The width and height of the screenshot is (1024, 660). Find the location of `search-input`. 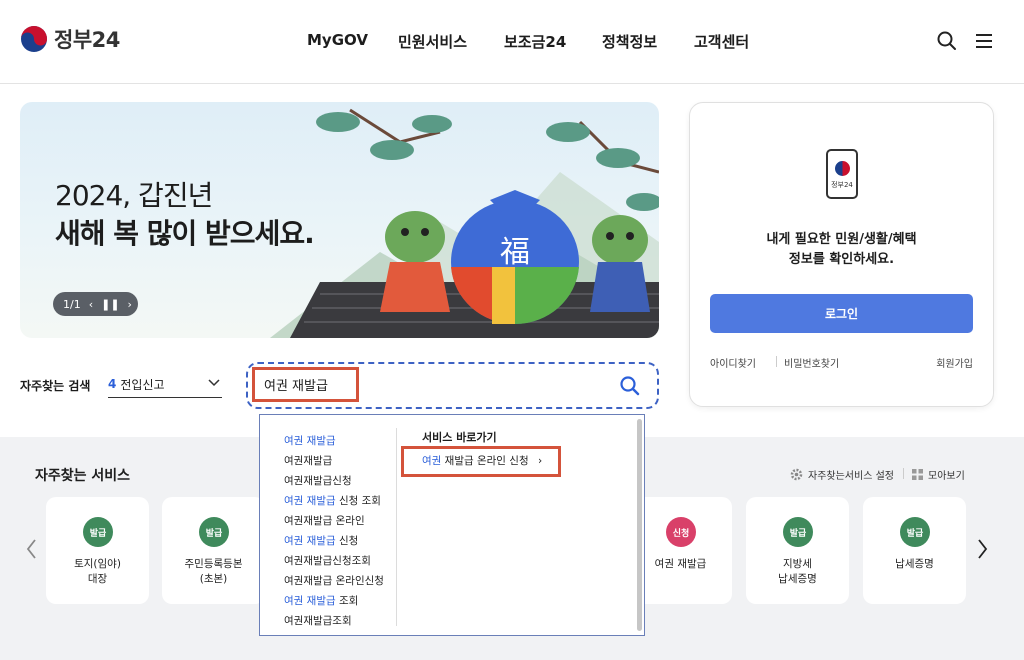

search-input is located at coordinates (305, 384).